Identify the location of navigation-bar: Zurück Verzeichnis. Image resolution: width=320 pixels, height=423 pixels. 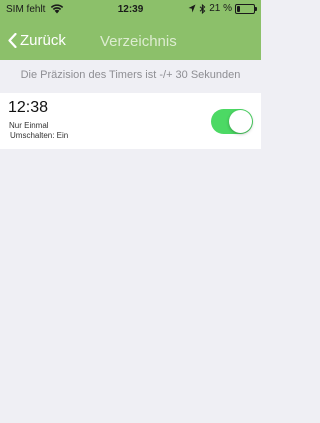
(130, 43).